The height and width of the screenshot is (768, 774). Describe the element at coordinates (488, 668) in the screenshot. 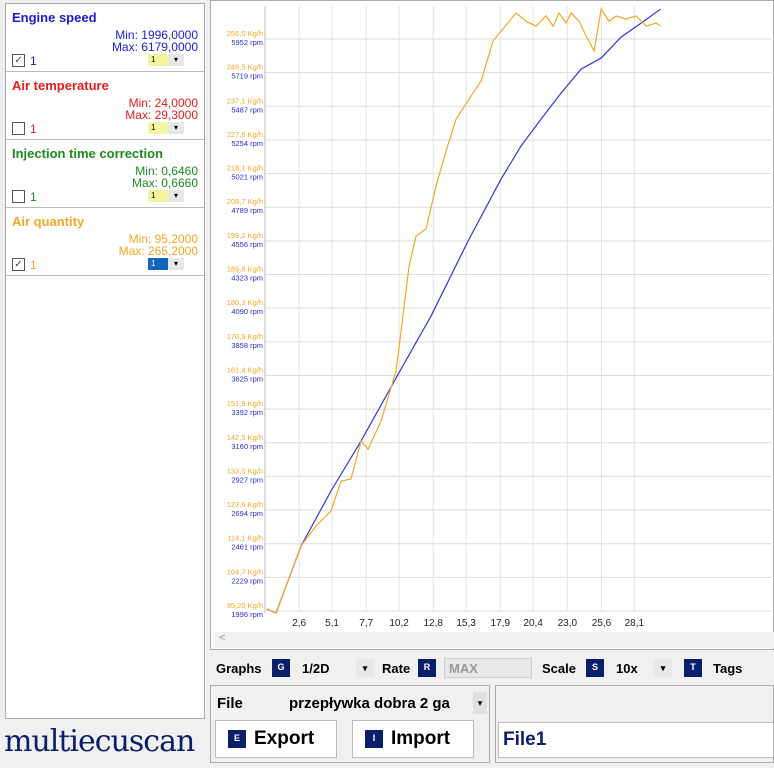

I see `rate-select: MAX` at that location.